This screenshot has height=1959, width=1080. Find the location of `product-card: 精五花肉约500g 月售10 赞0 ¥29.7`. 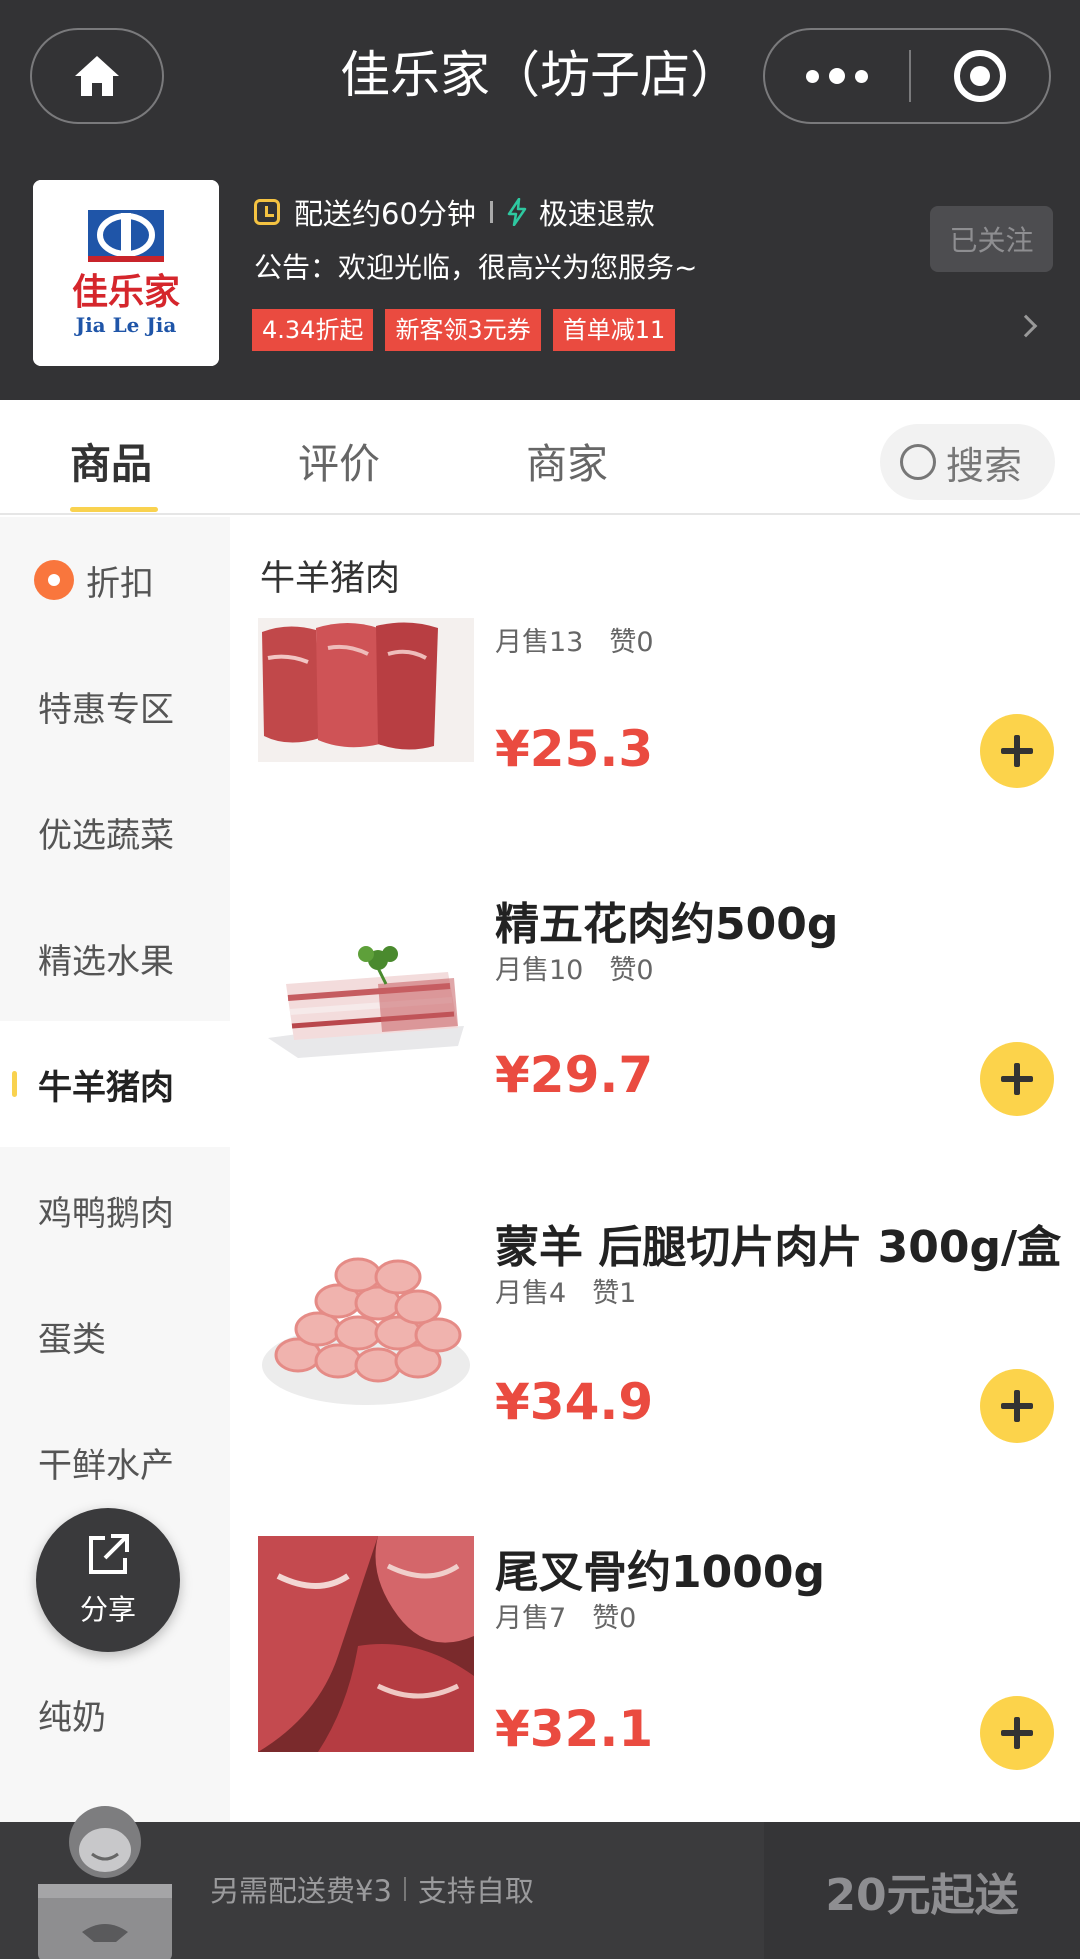

product-card: 精五花肉约500g 月售10 赞0 ¥29.7 is located at coordinates (655, 1028).